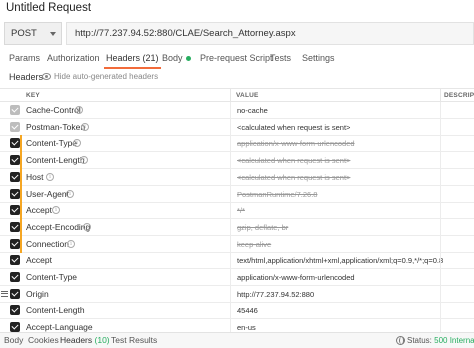 This screenshot has width=474, height=348. I want to click on table-row: Cache-Control i no-cache, so click(237, 110).